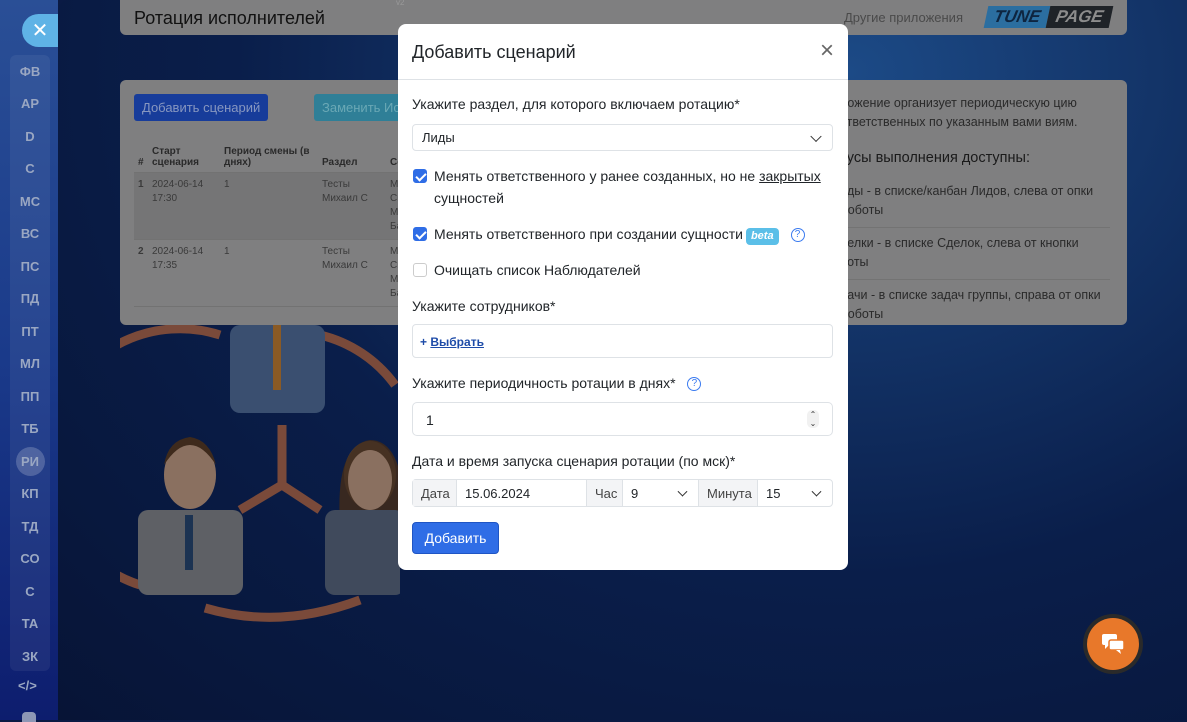 The image size is (1187, 722). Describe the element at coordinates (30, 266) in the screenshot. I see `sidebar-item: ПС` at that location.